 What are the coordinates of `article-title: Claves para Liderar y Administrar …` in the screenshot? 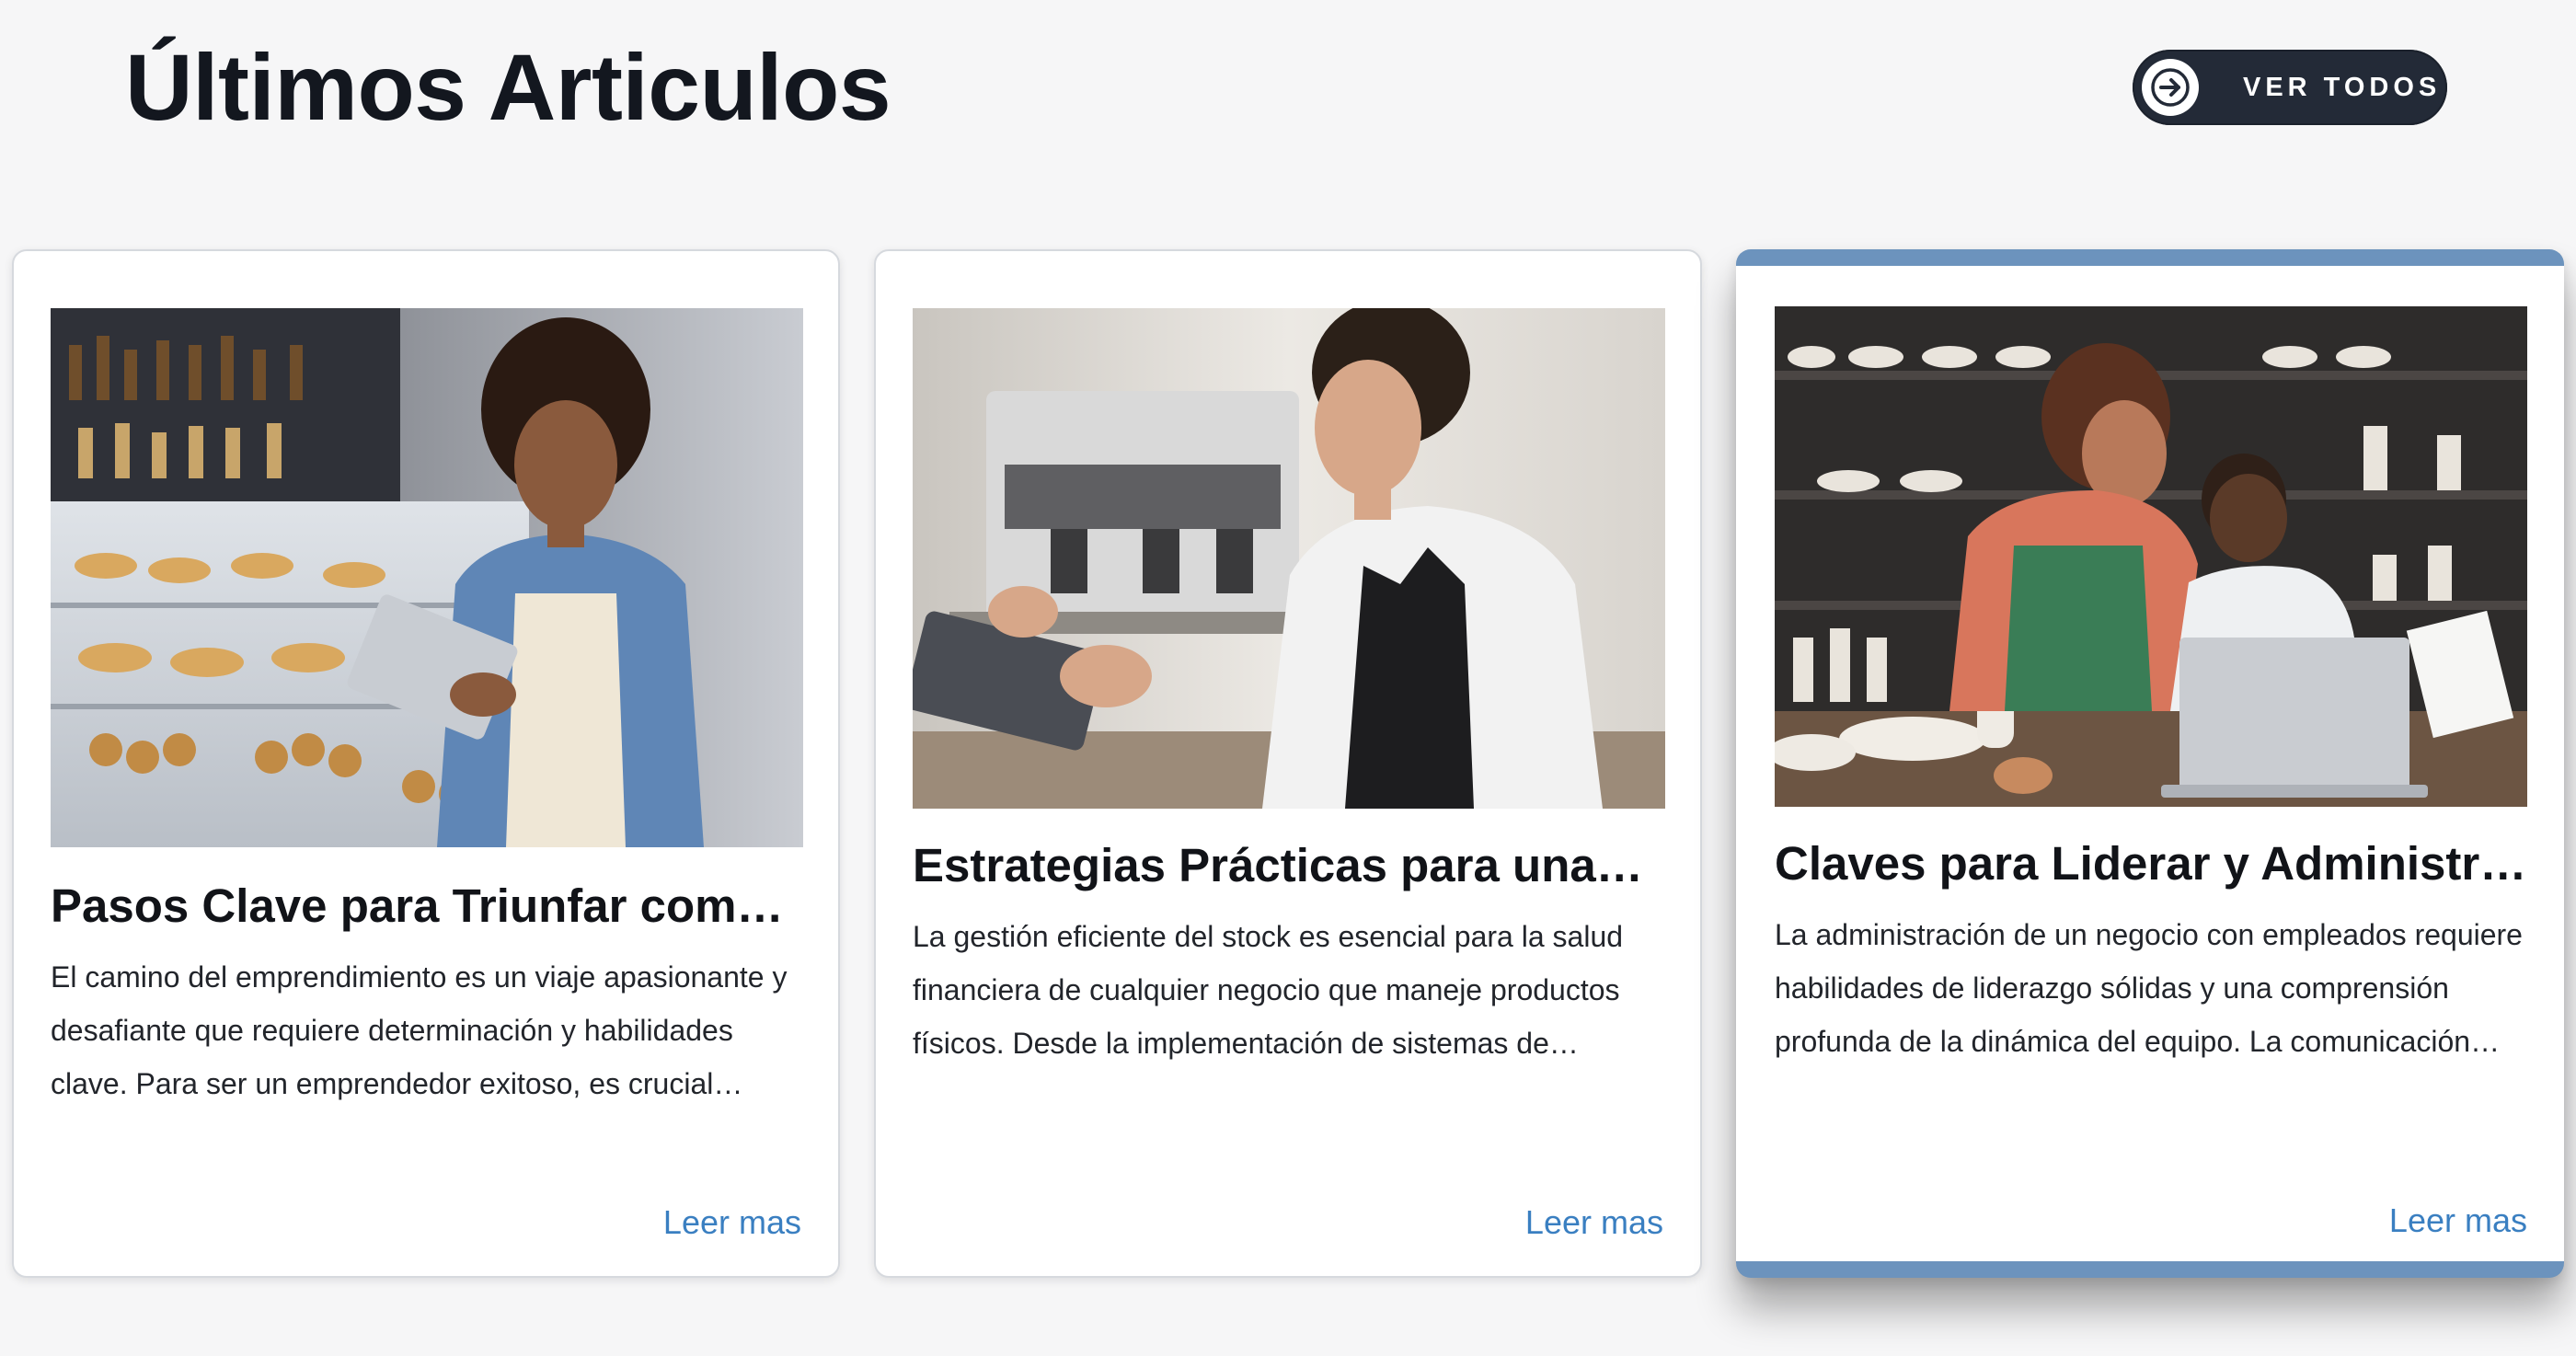 It's located at (2151, 863).